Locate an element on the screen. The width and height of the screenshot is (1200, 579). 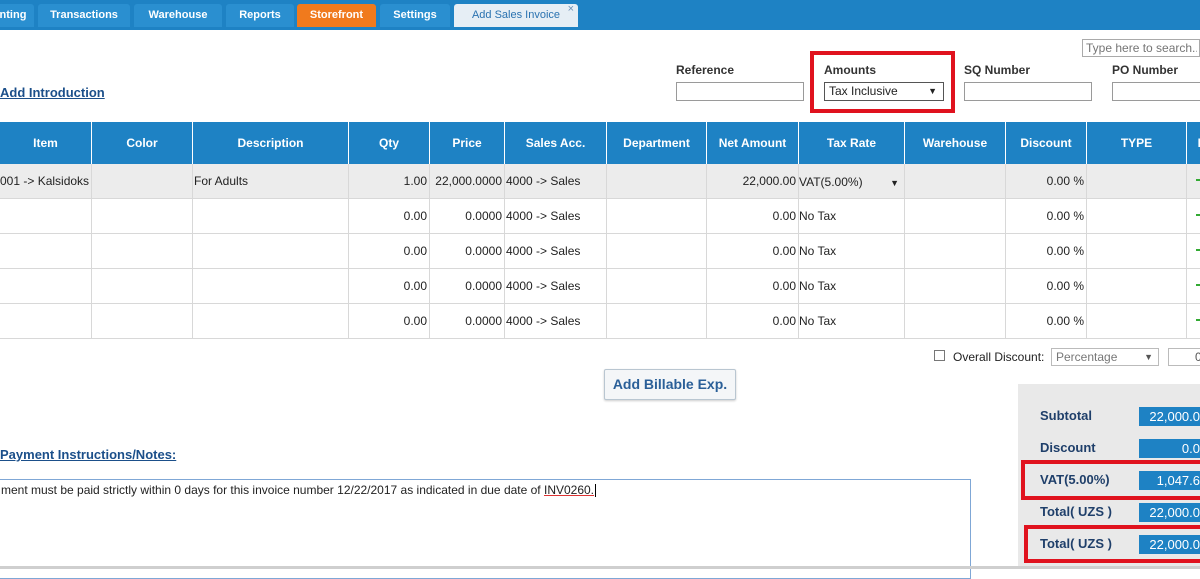
add-introduction-link: Add Introduction is located at coordinates (52, 92).